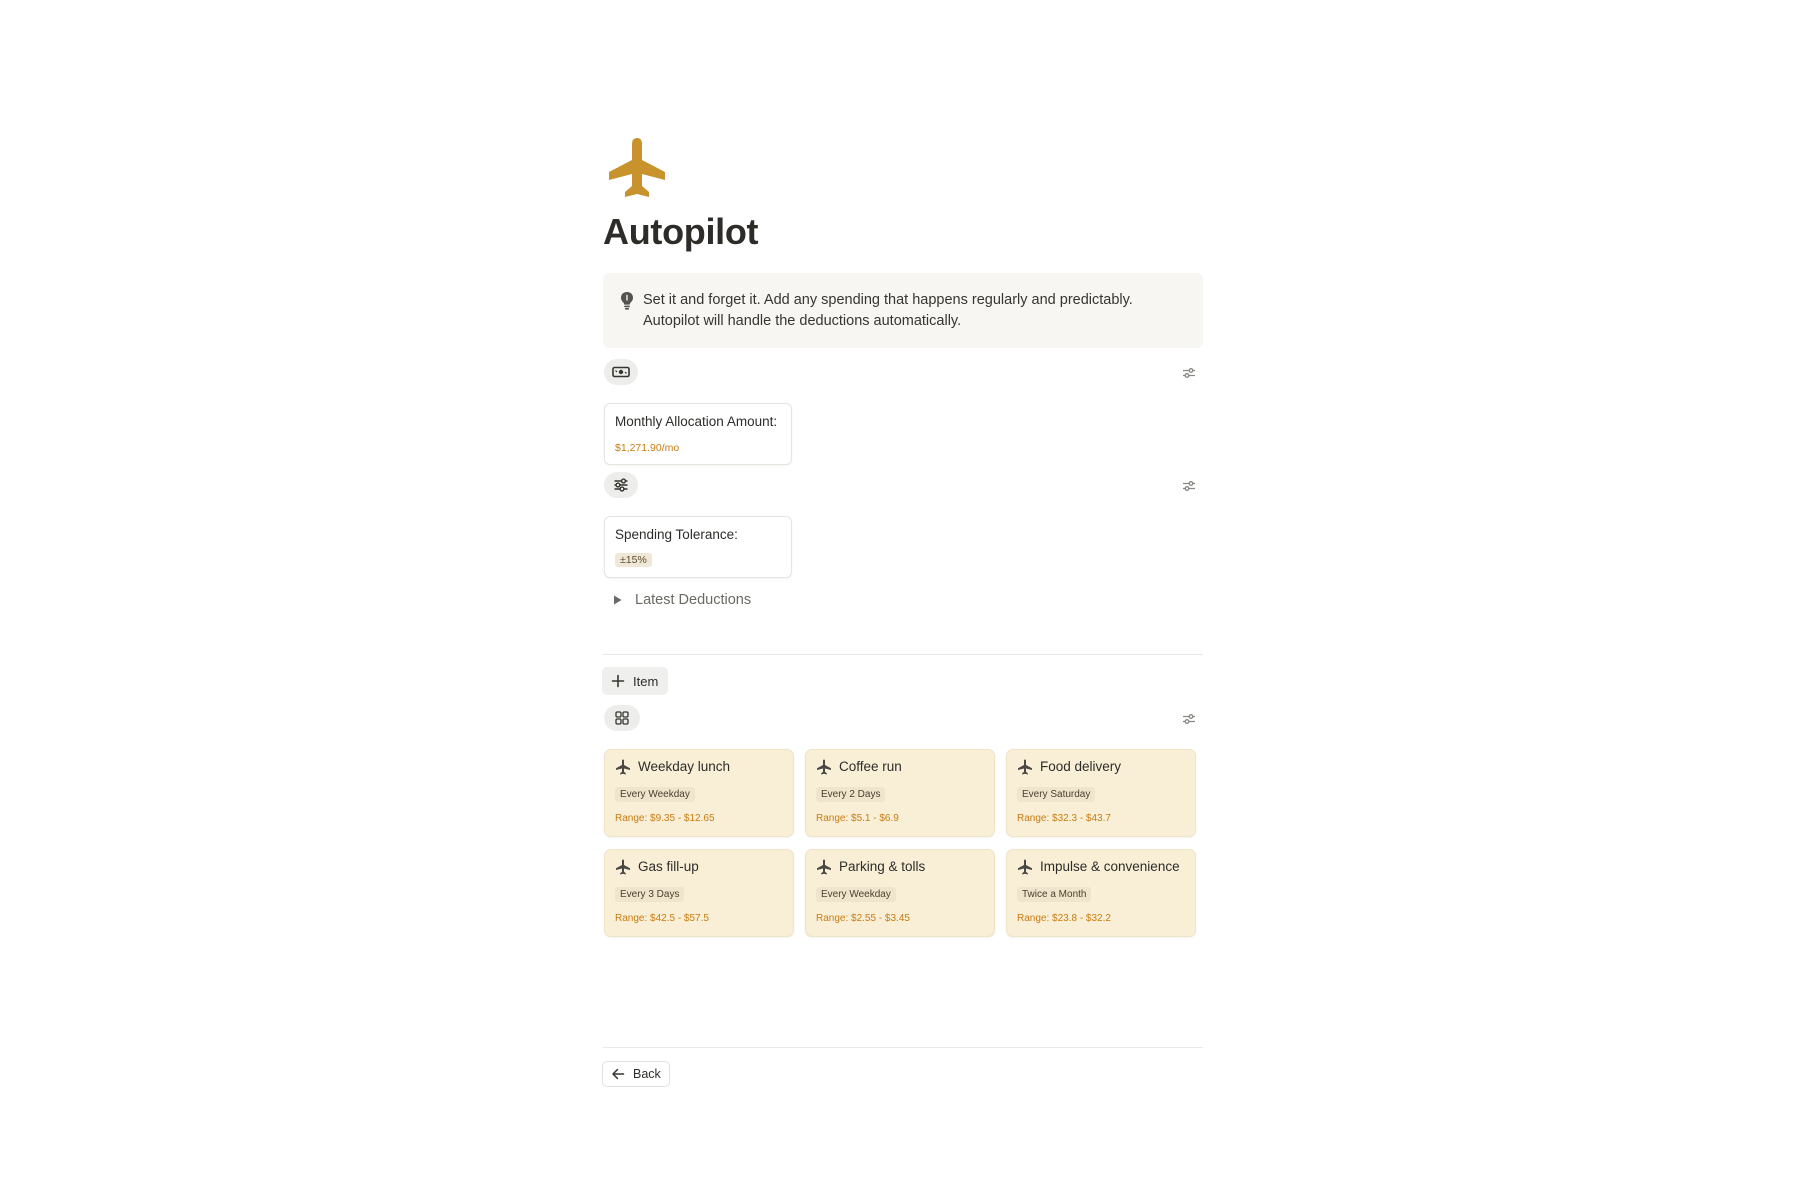 The height and width of the screenshot is (1200, 1800). What do you see at coordinates (1064, 818) in the screenshot?
I see `range-text: Range: $32.3 - $43.7` at bounding box center [1064, 818].